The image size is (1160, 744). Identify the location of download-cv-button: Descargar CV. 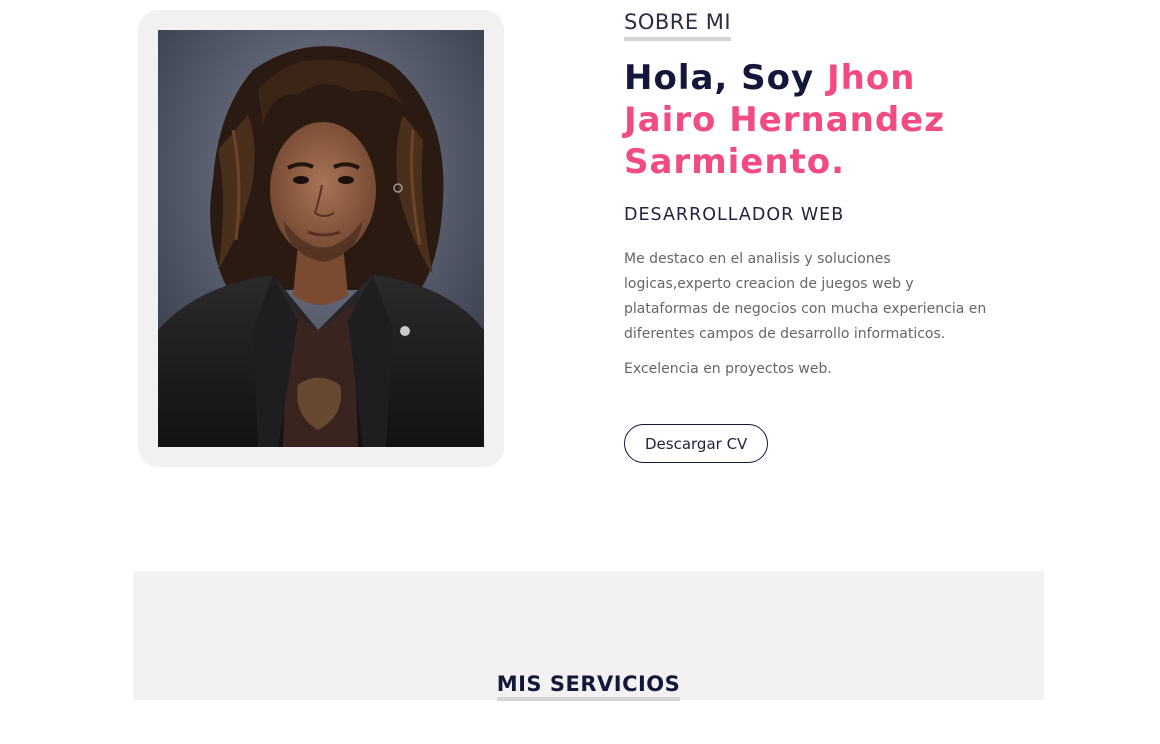
(696, 443).